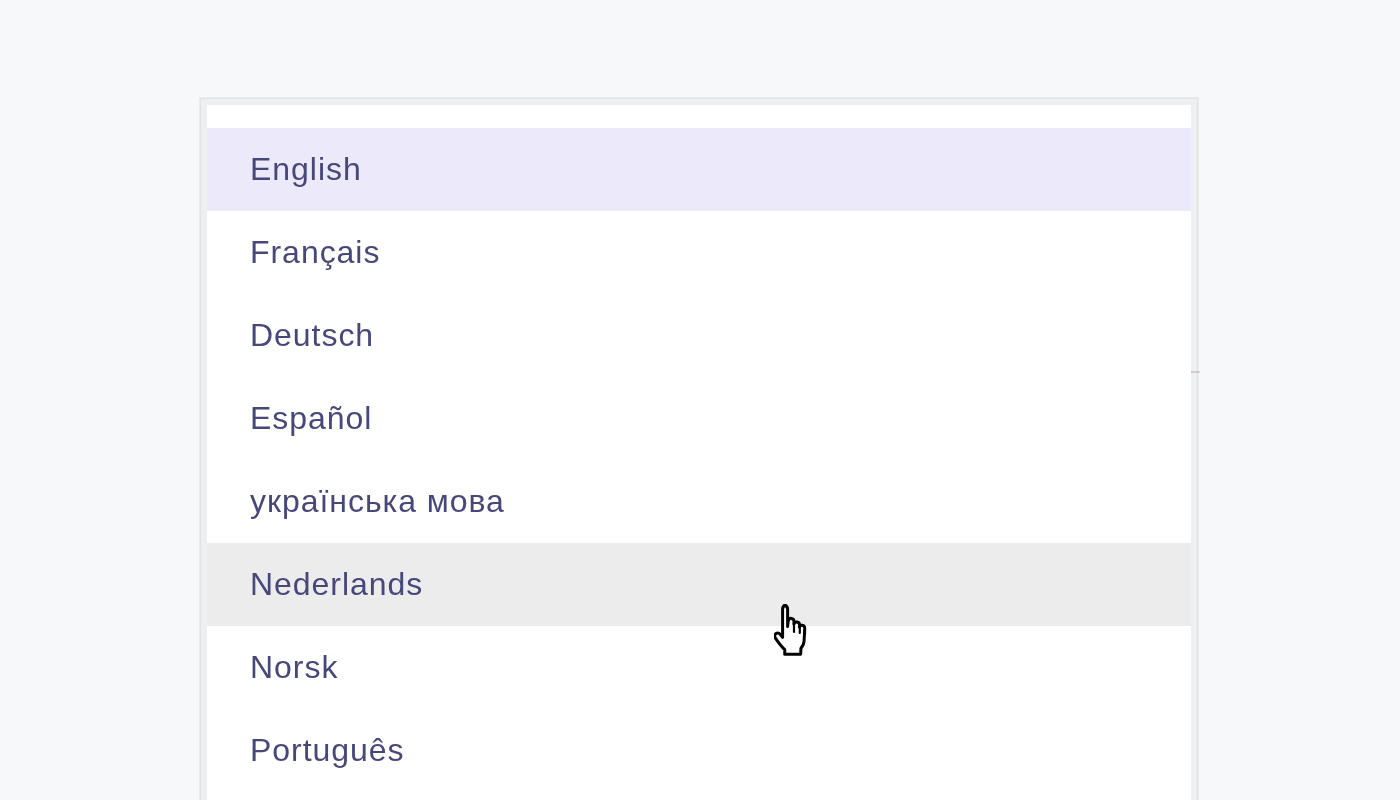 The height and width of the screenshot is (800, 1400). I want to click on language-option: English, so click(699, 169).